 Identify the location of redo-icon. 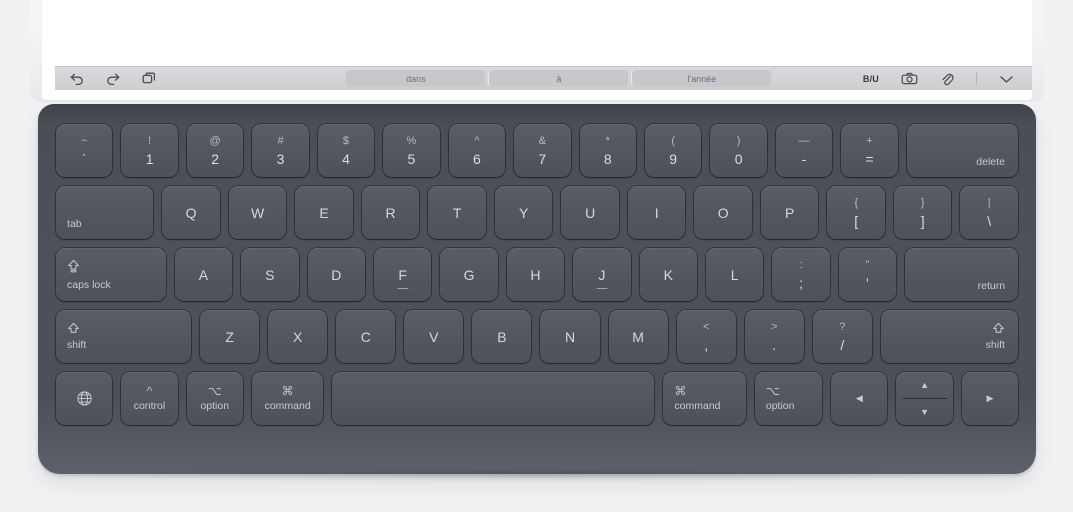
(113, 78).